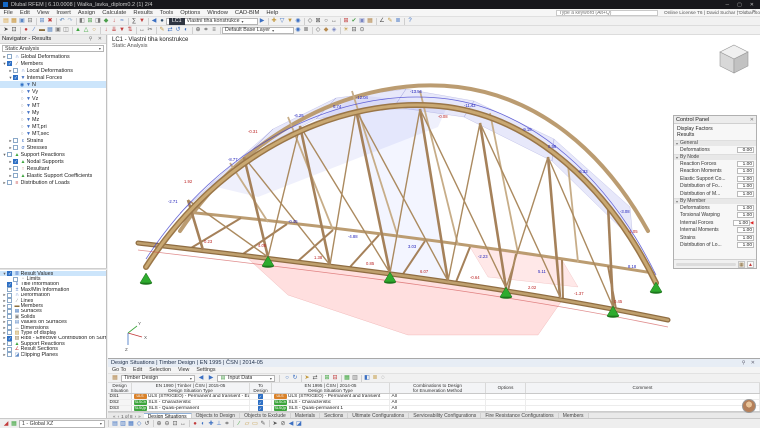 This screenshot has width=760, height=428. Describe the element at coordinates (175, 424) in the screenshot. I see `zoom-window-icon: ⊡` at that location.